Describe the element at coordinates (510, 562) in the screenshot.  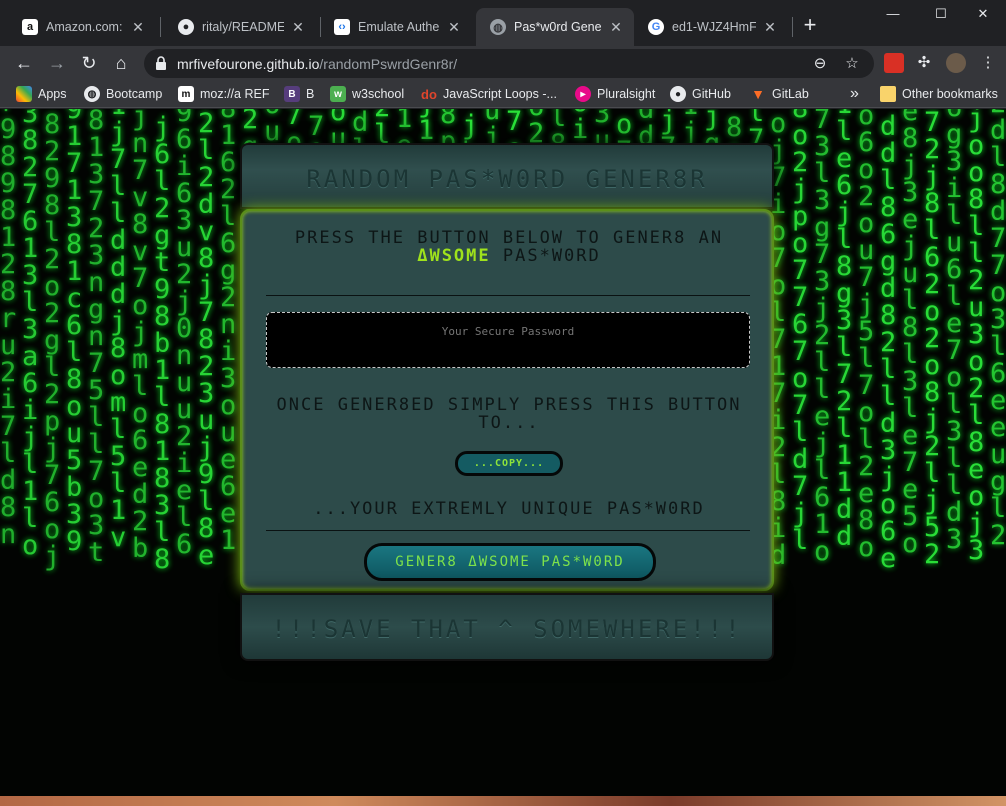
I see `generate-password-button: GENER8 ΔWSOME PAS*W0RD` at that location.